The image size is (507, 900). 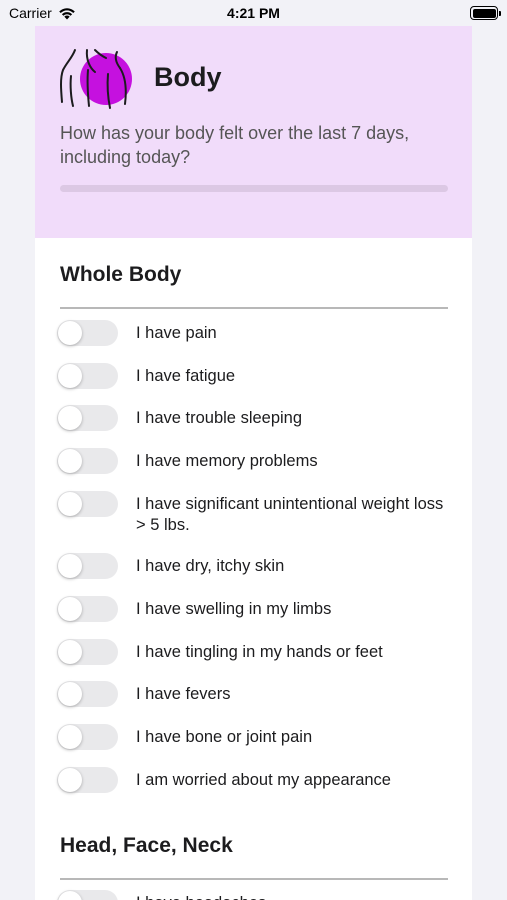 I want to click on symptom-label: I have tingling in my hands or feet, so click(x=259, y=652).